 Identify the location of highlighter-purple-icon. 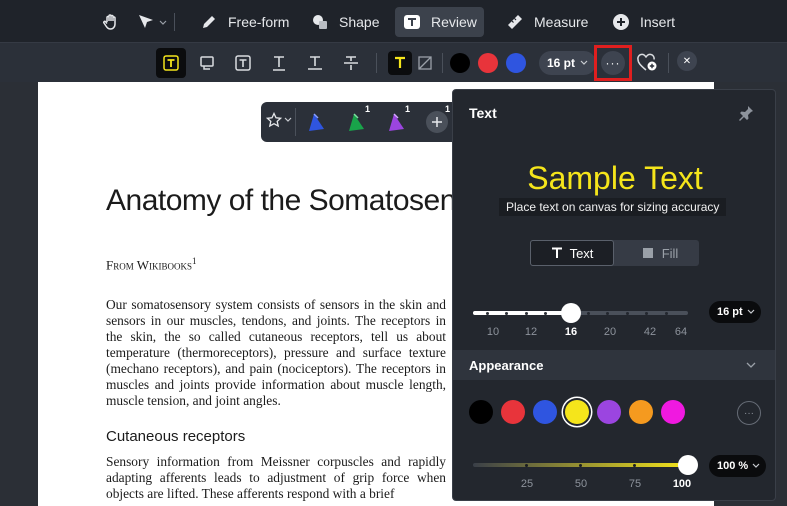
(396, 122).